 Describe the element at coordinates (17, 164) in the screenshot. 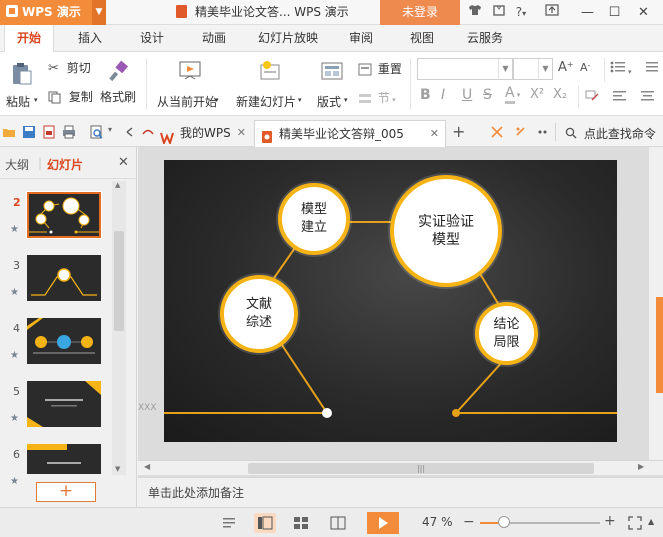

I see `tab-outline: 大纲` at that location.